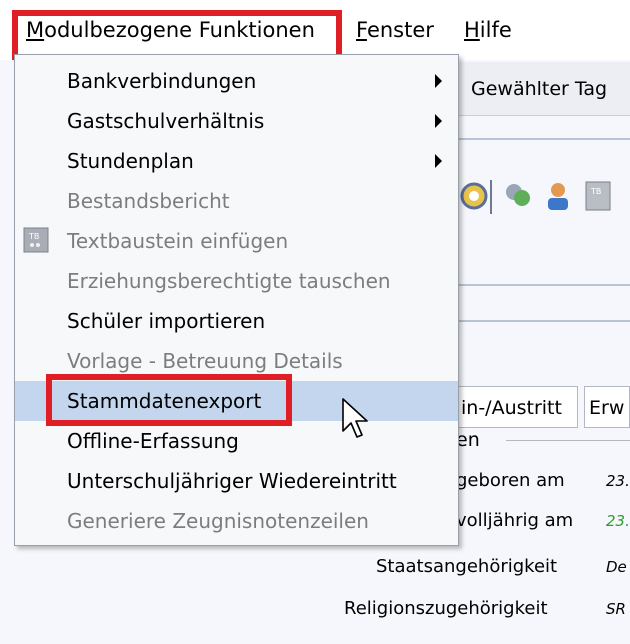  I want to click on menu-item-erziehungsberechtigte-tauschen: Erziehungsberechtigte tauschen, so click(236, 281).